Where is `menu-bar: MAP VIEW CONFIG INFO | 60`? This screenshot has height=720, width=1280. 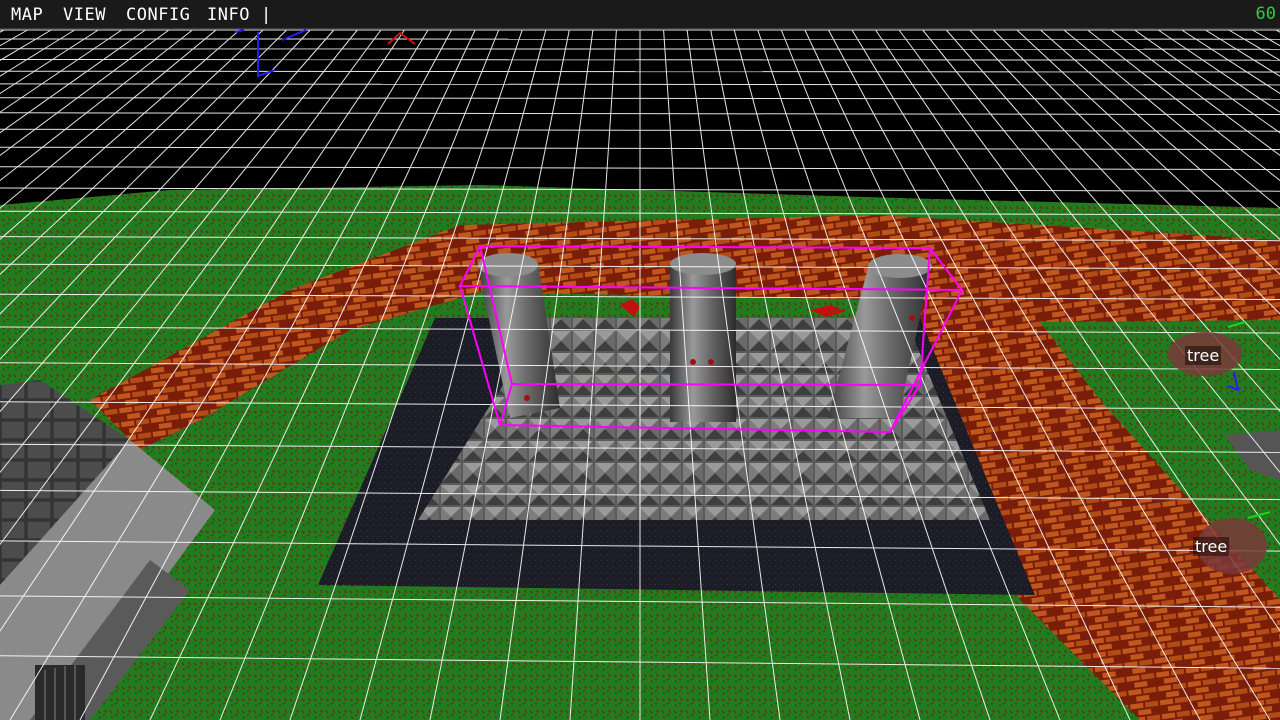
menu-bar: MAP VIEW CONFIG INFO | 60 is located at coordinates (640, 14).